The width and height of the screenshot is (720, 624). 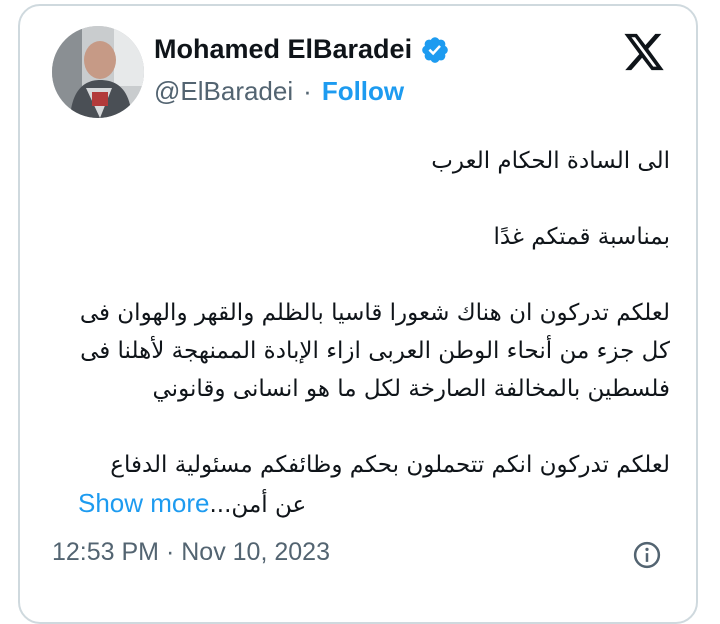 What do you see at coordinates (283, 49) in the screenshot?
I see `author-name: Mohamed ElBaradei` at bounding box center [283, 49].